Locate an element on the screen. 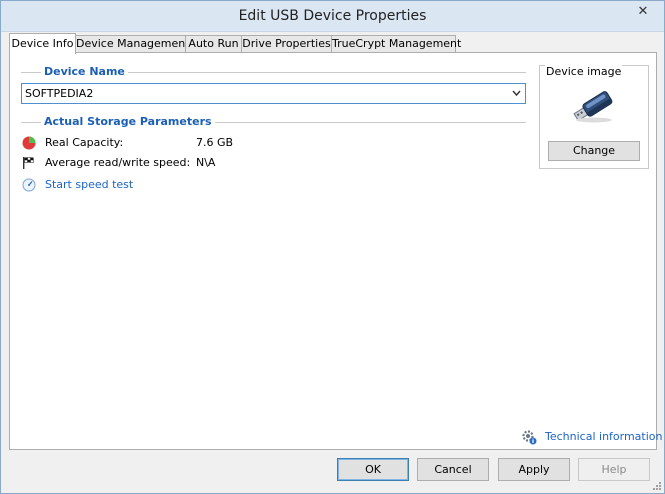 This screenshot has height=494, width=665. tab-drive-properties: Drive Properties is located at coordinates (286, 44).